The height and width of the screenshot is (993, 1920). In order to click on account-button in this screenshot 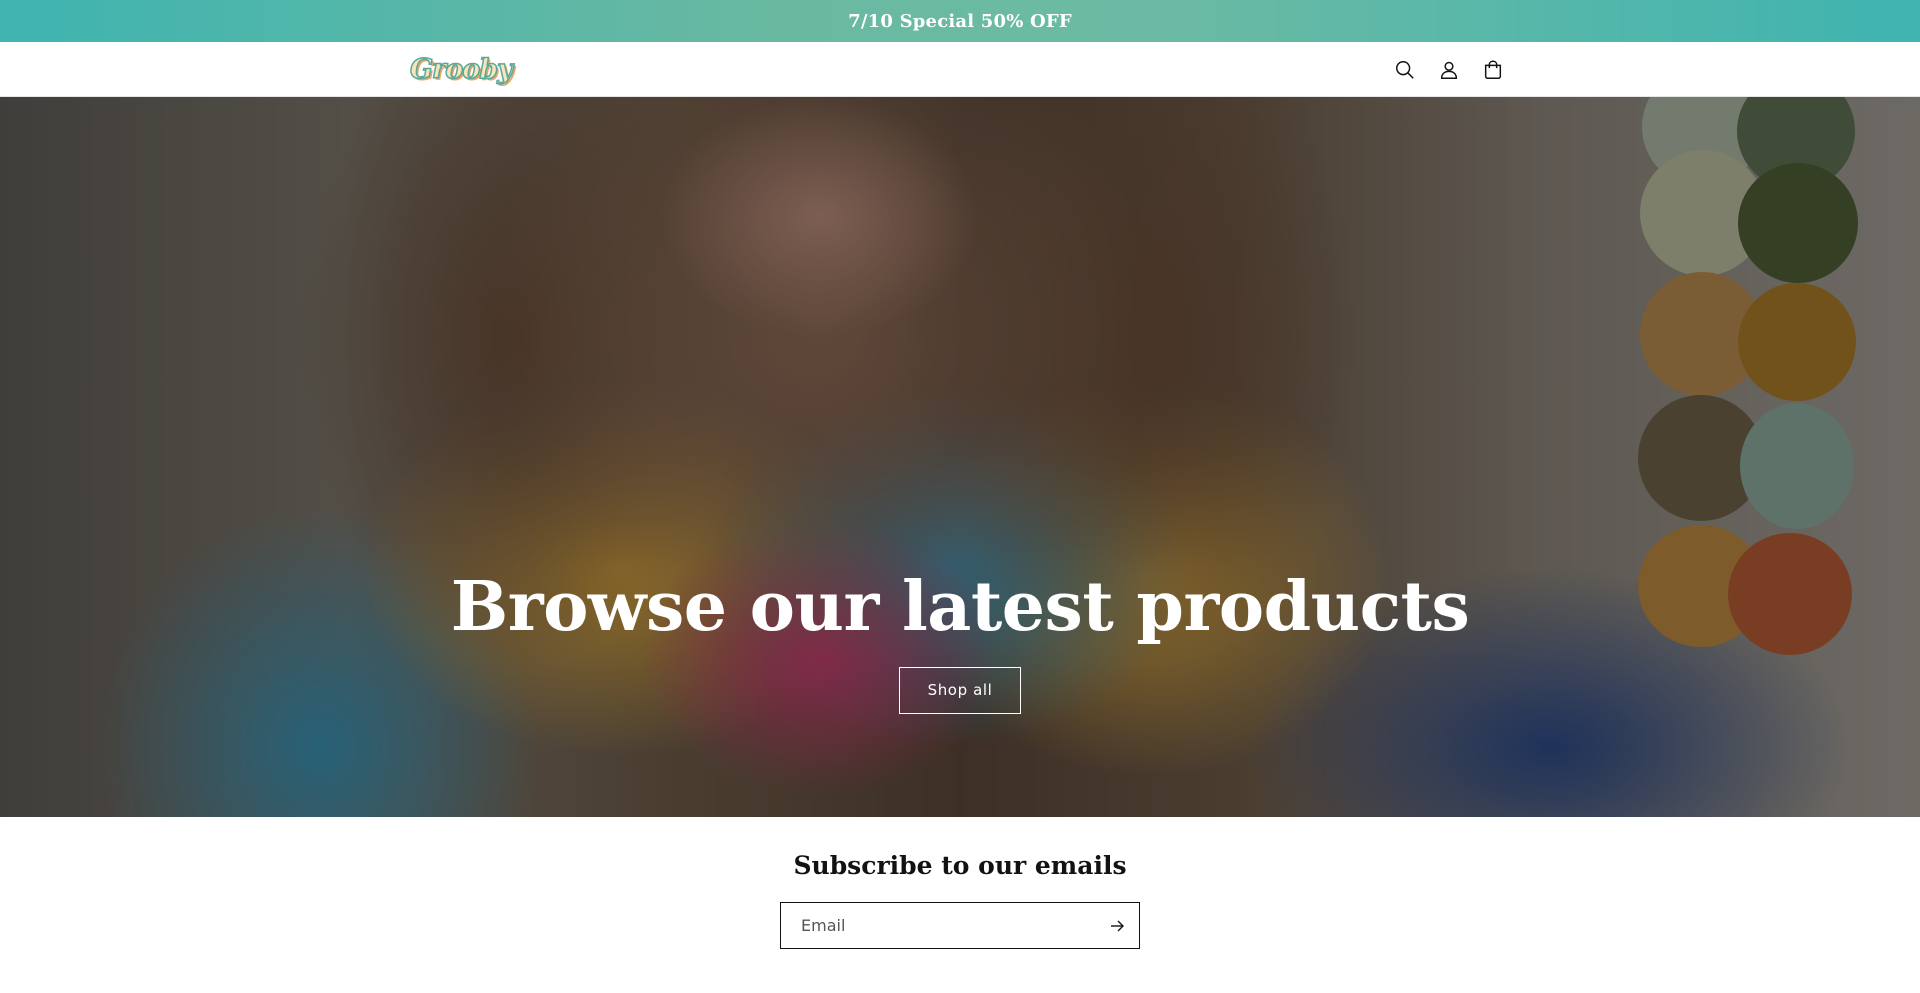, I will do `click(1449, 70)`.